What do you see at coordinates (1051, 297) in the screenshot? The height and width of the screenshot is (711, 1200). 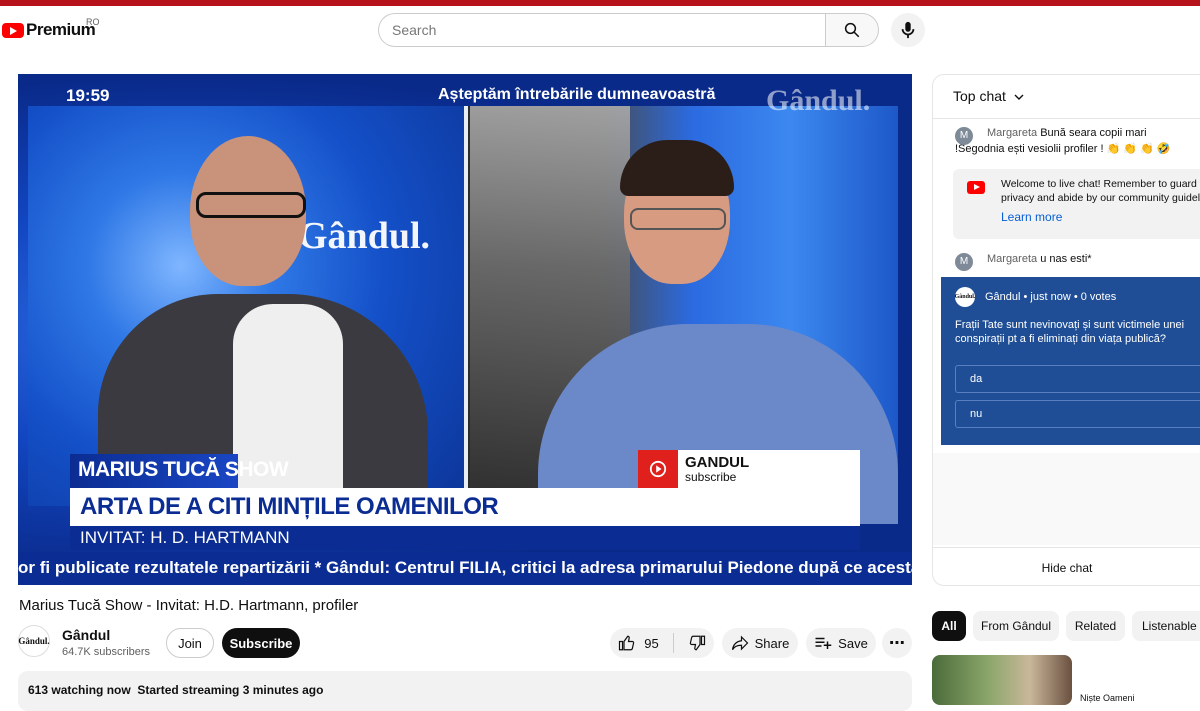 I see `poll-meta: Gândul • just now • 0 votes` at bounding box center [1051, 297].